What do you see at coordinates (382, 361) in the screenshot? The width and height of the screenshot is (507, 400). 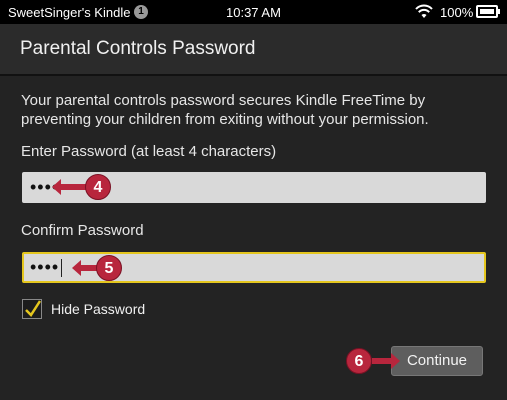 I see `callout-6-arrow` at bounding box center [382, 361].